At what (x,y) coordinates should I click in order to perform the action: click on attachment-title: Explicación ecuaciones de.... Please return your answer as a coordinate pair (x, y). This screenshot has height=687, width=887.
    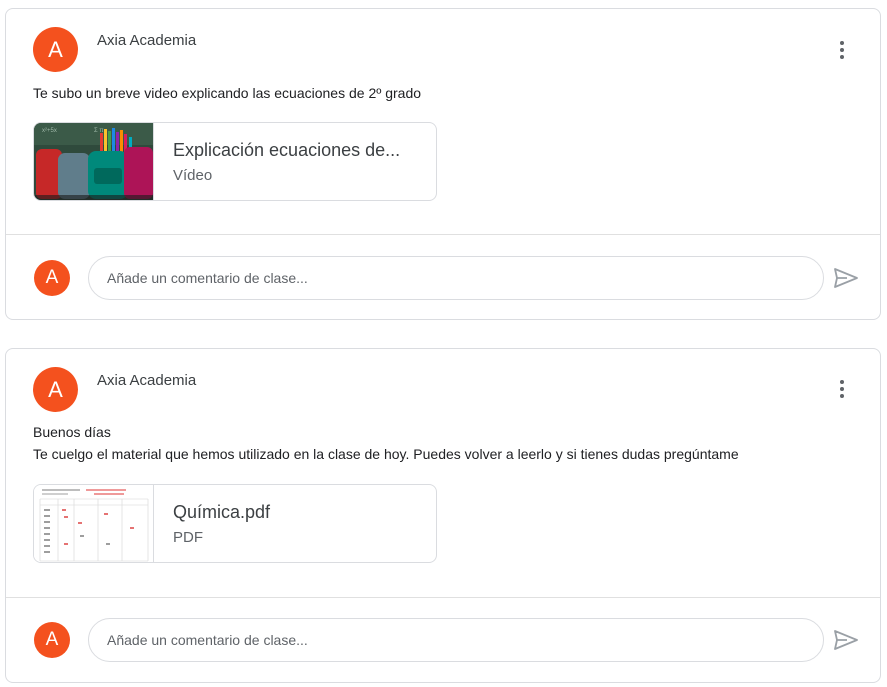
    Looking at the image, I should click on (287, 149).